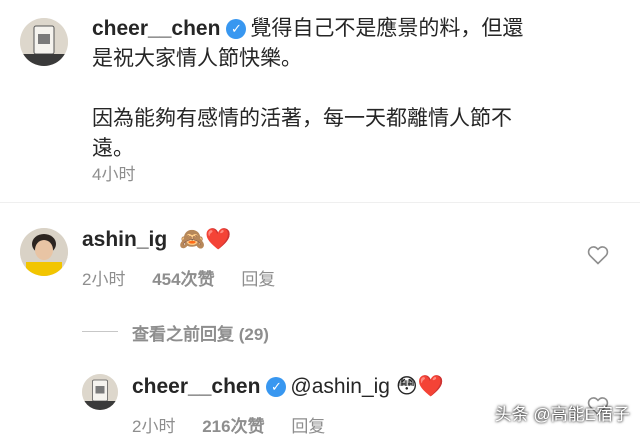 This screenshot has width=640, height=437. Describe the element at coordinates (340, 386) in the screenshot. I see `reply-mention: @ashin_ig` at that location.